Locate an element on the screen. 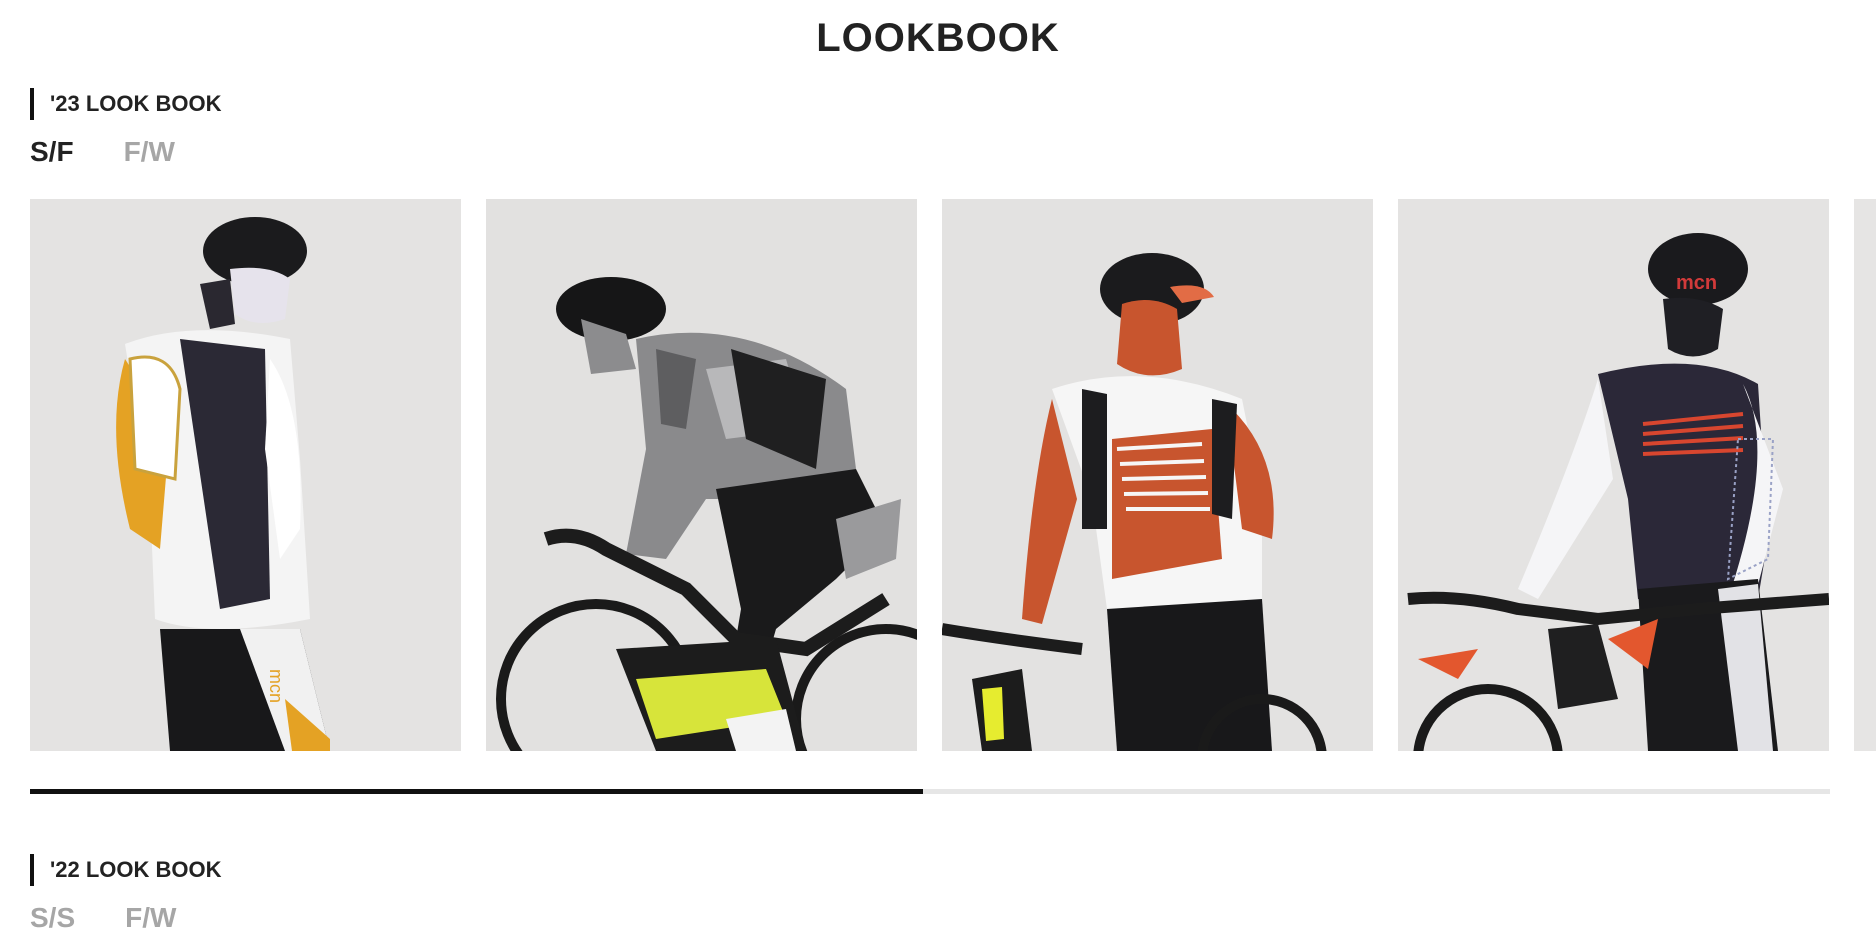 This screenshot has height=934, width=1876. page-title: LOOKBOOK is located at coordinates (938, 38).